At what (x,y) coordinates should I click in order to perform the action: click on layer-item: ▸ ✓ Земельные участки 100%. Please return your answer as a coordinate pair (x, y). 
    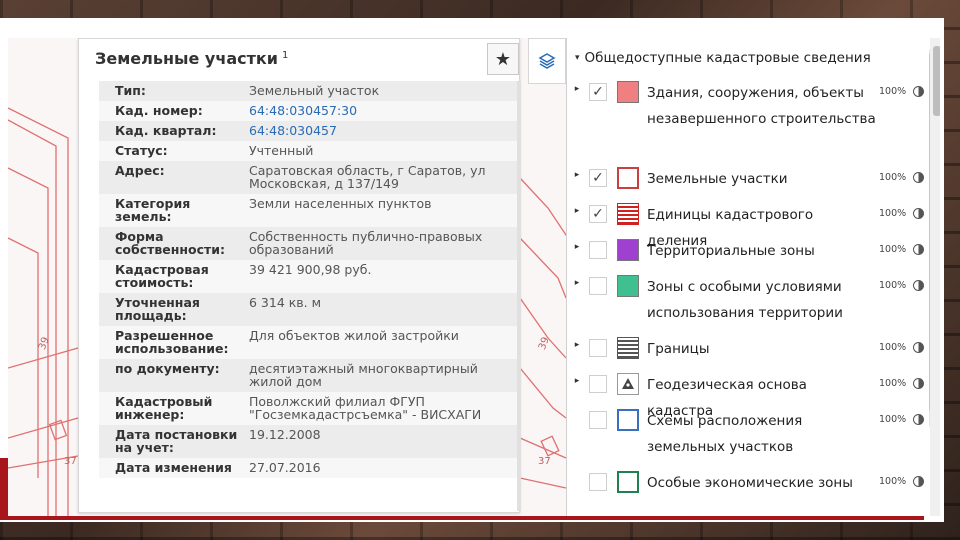
    Looking at the image, I should click on (747, 184).